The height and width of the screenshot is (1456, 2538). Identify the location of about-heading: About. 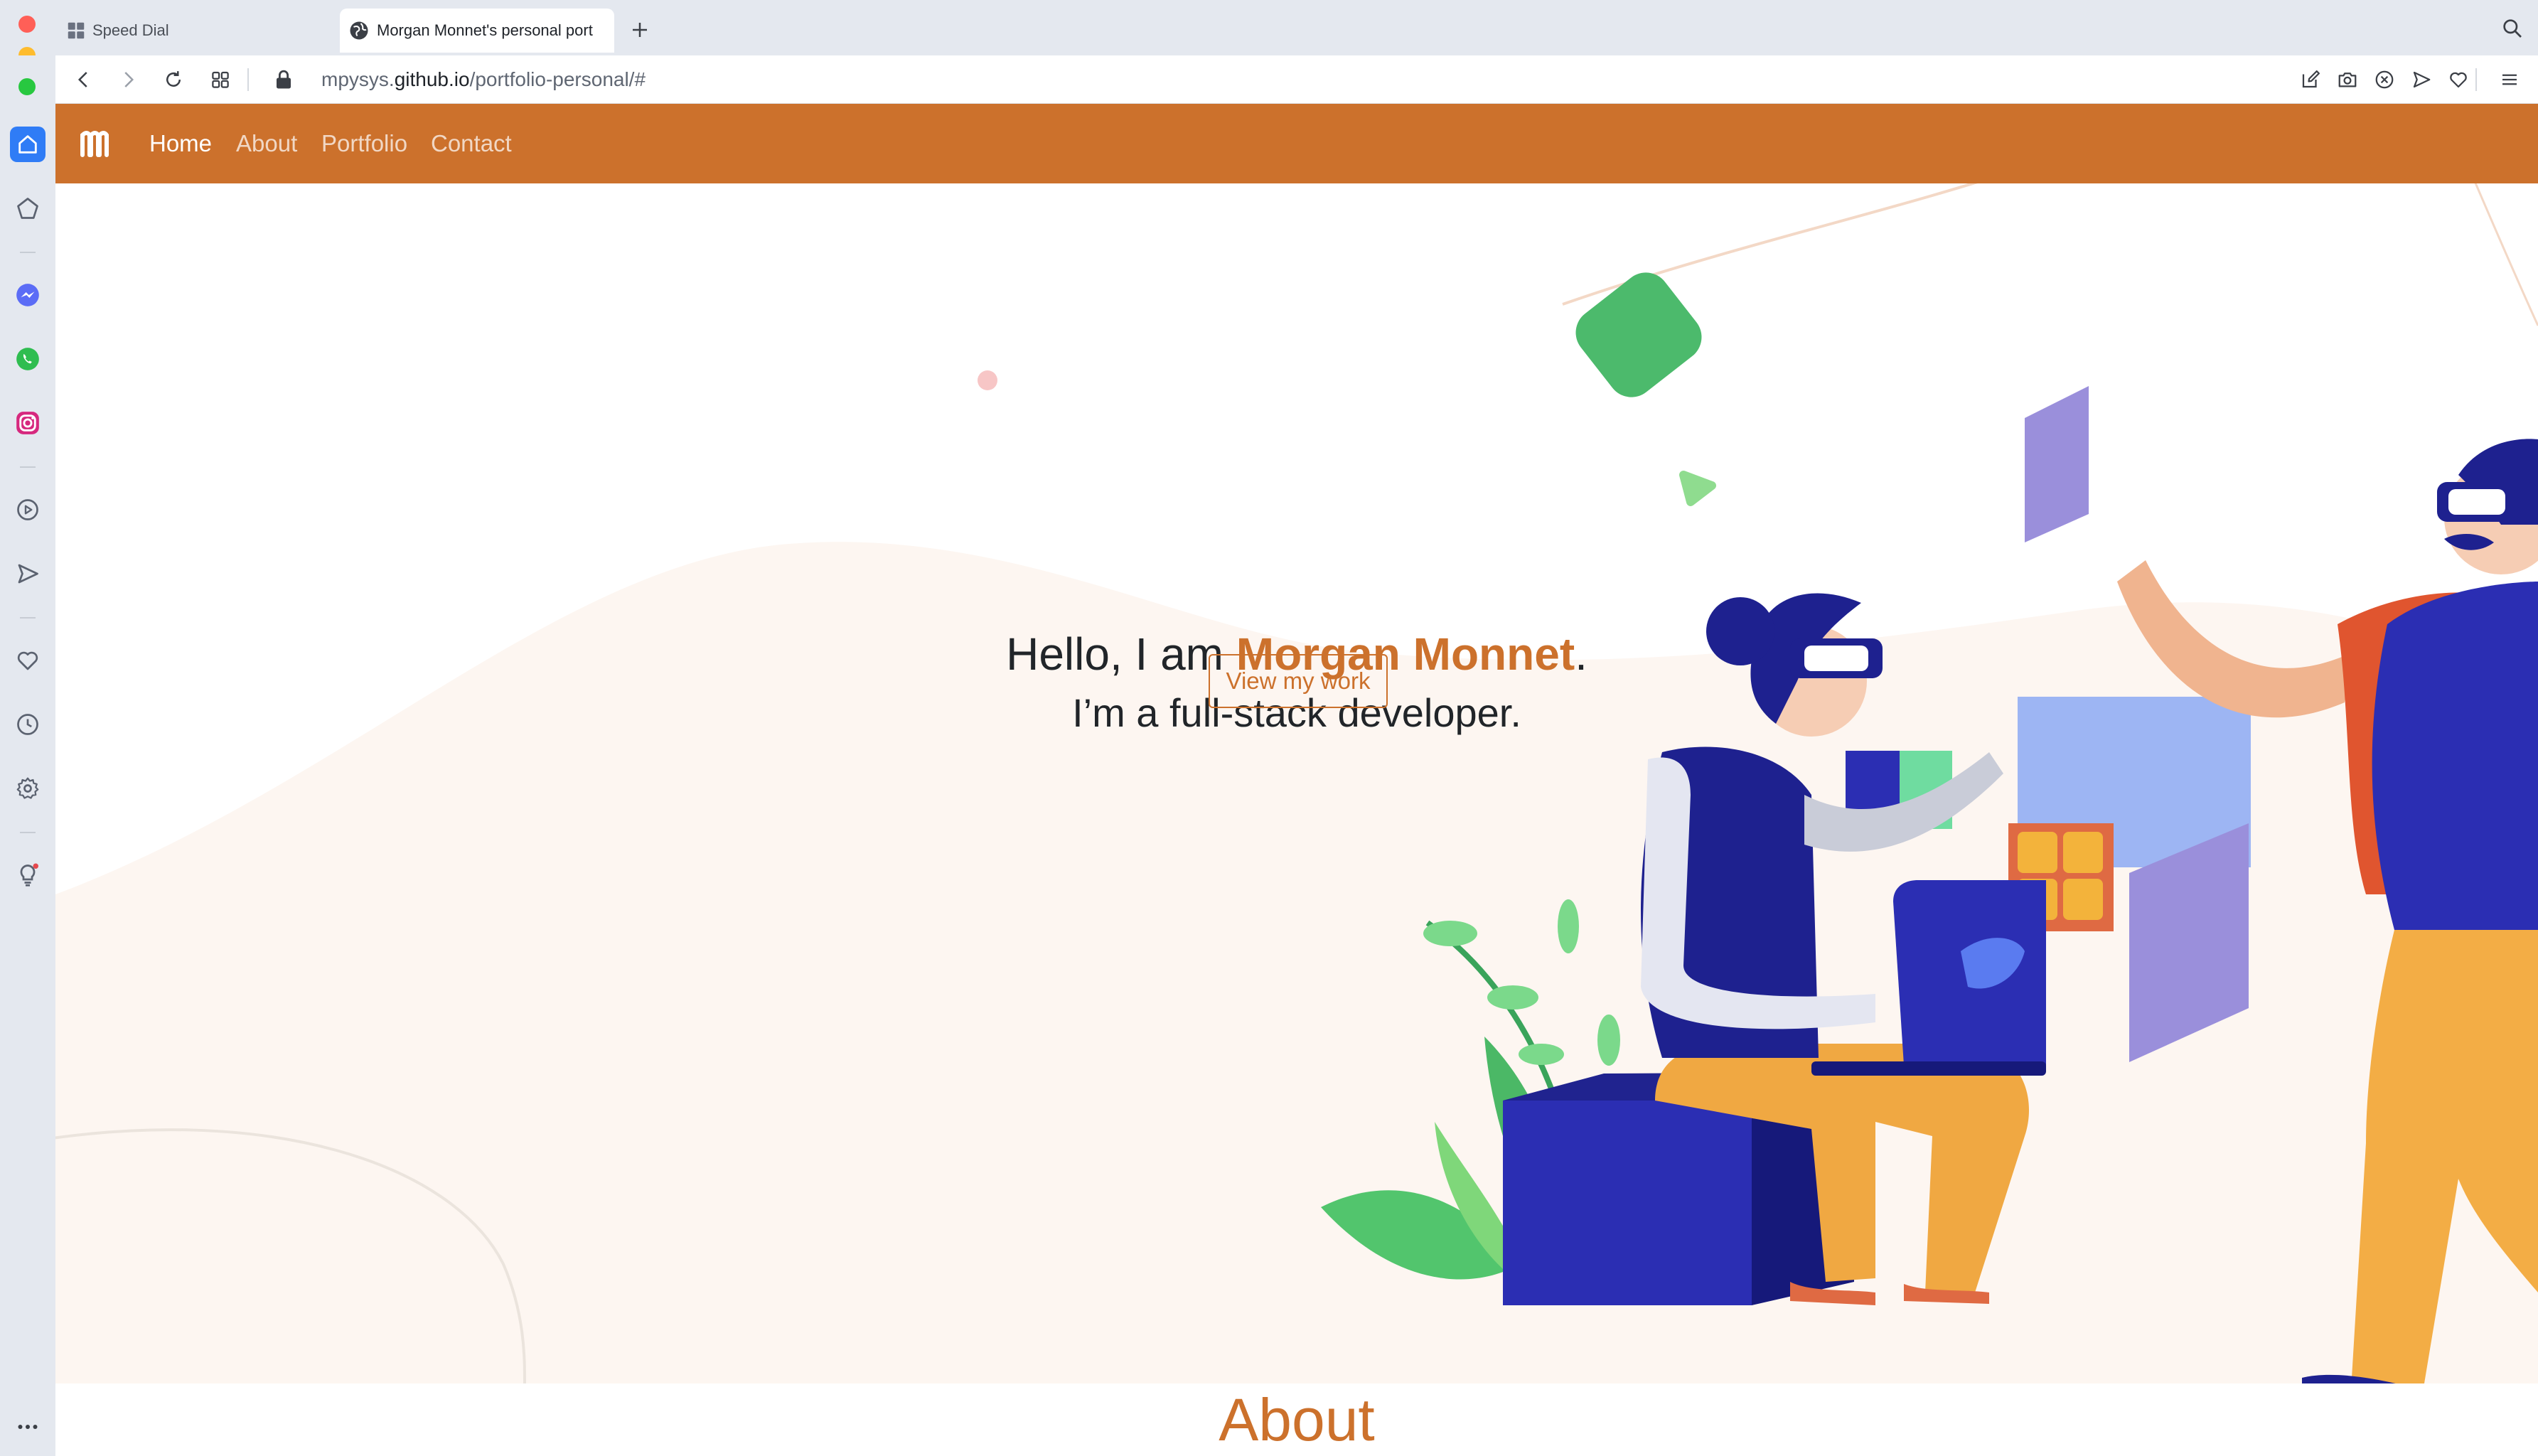
(1297, 1420).